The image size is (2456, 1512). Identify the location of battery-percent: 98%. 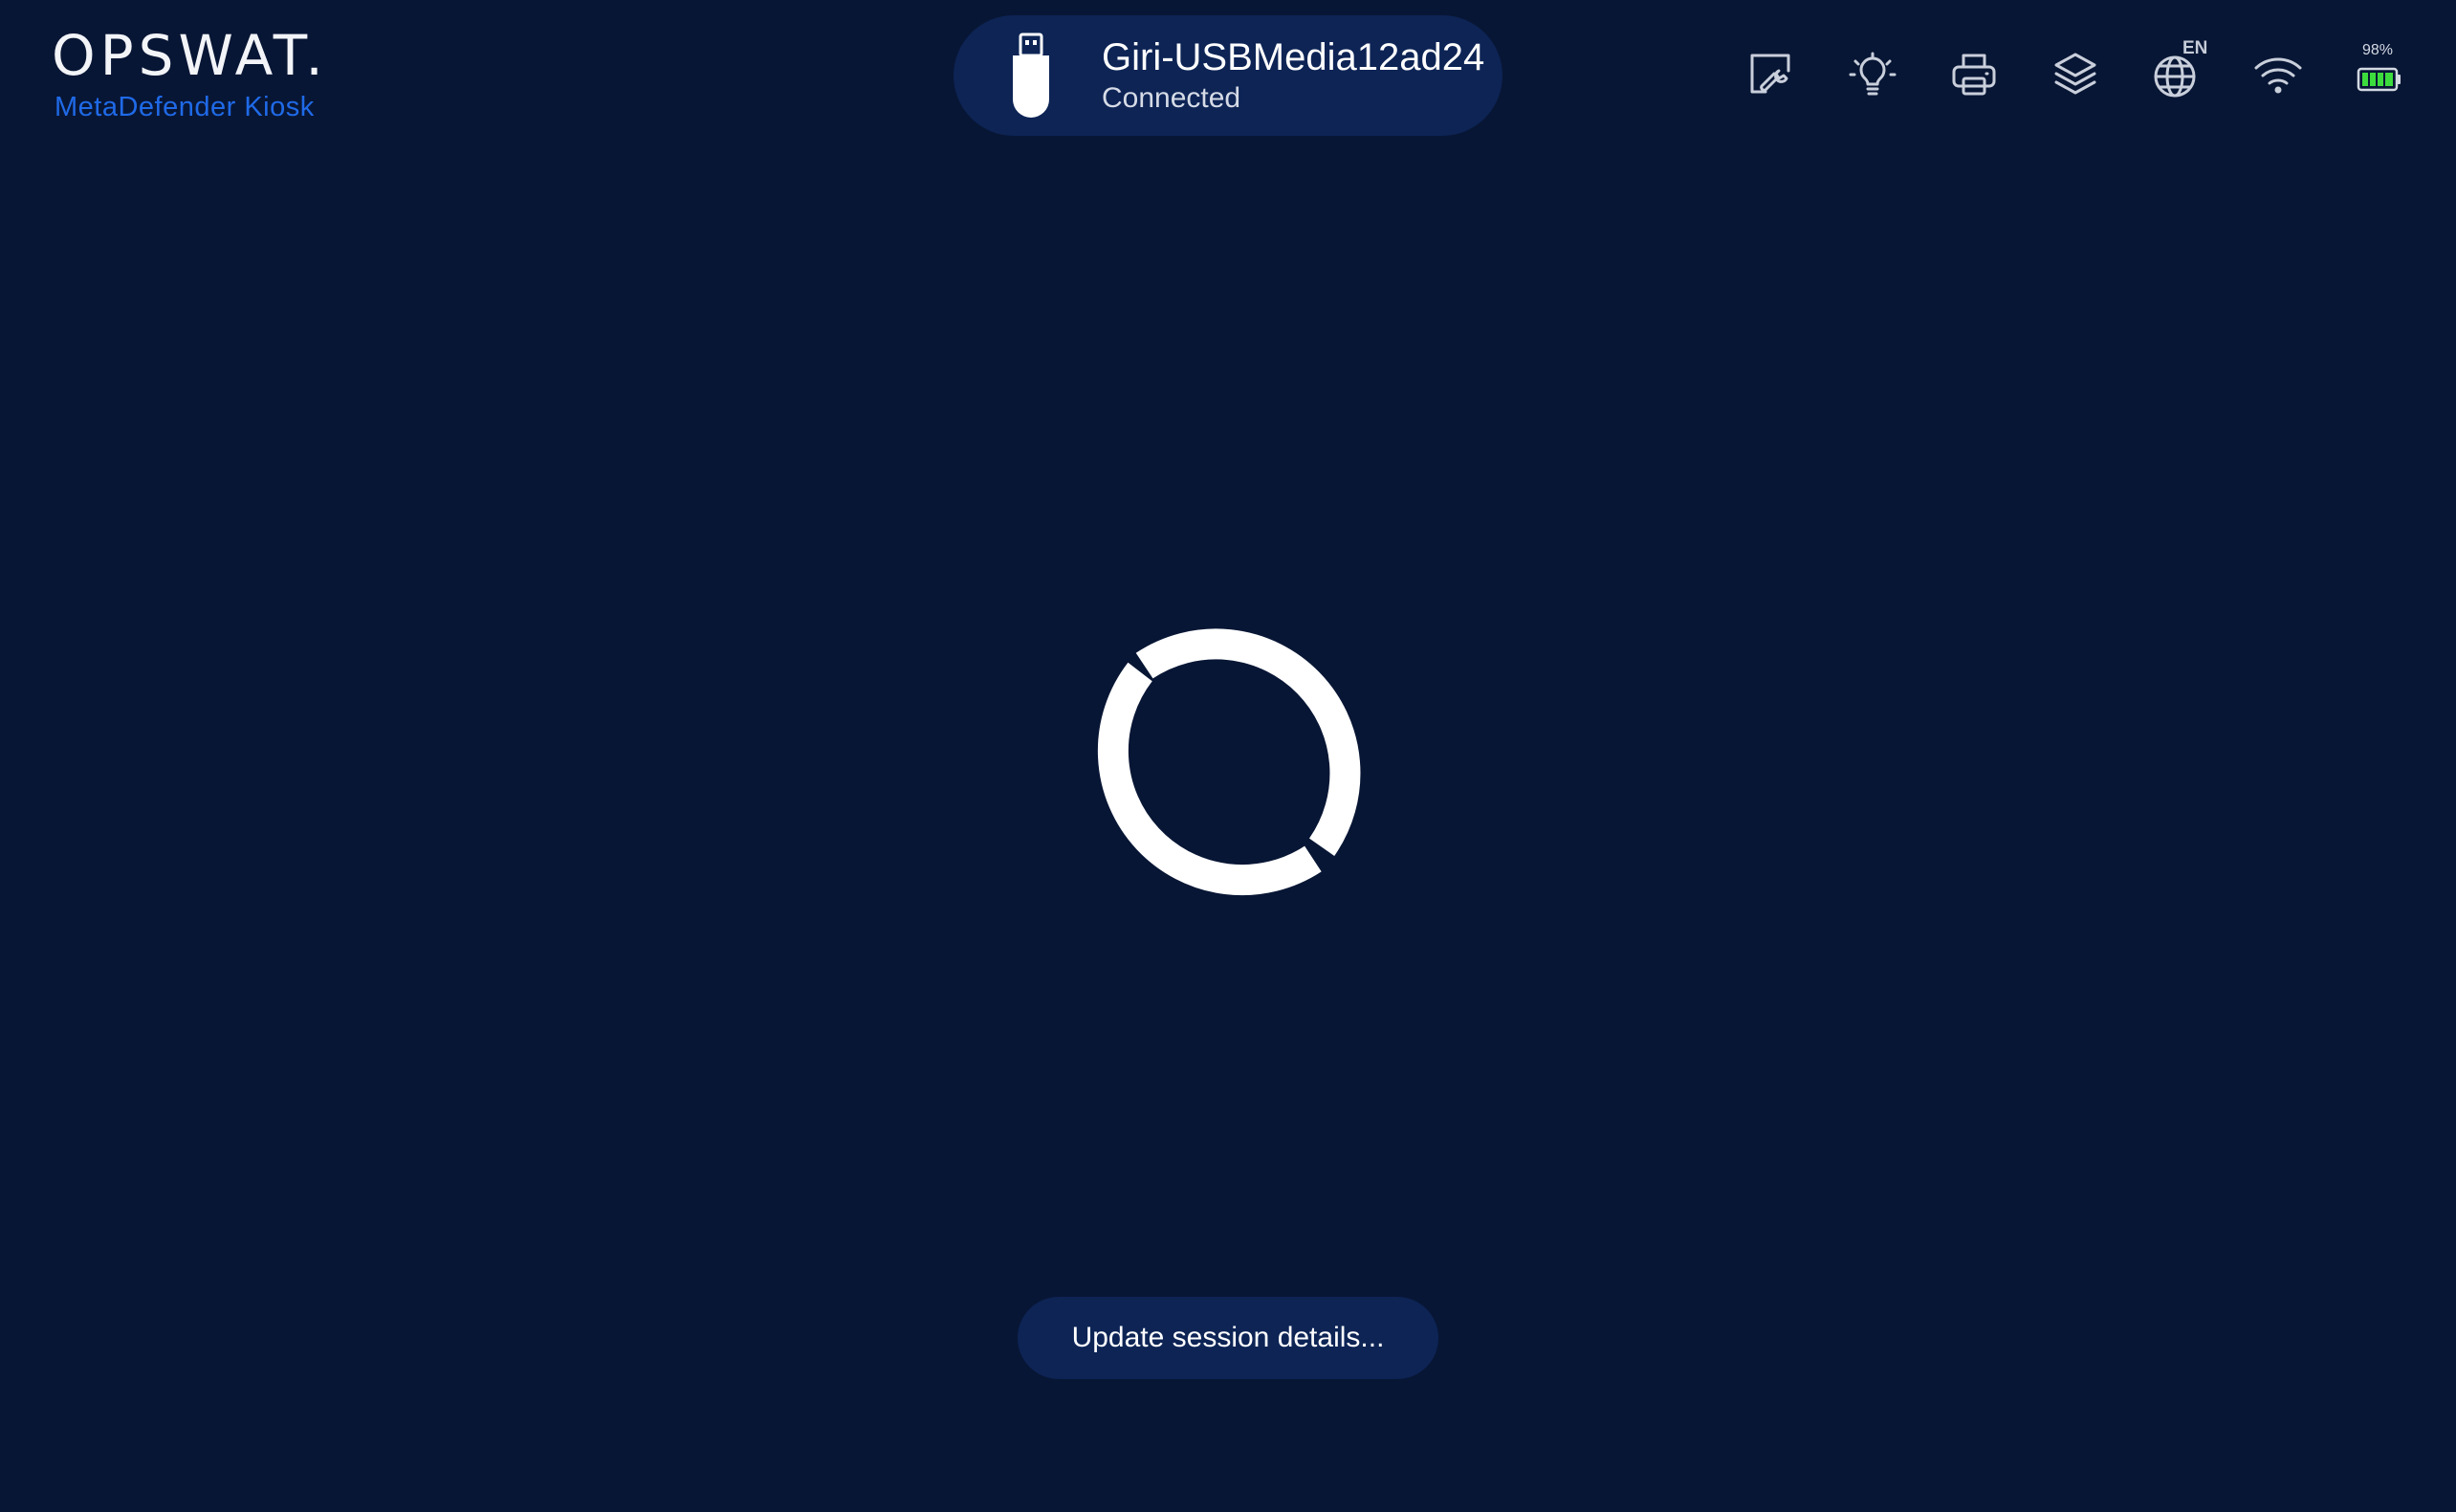
(2378, 50).